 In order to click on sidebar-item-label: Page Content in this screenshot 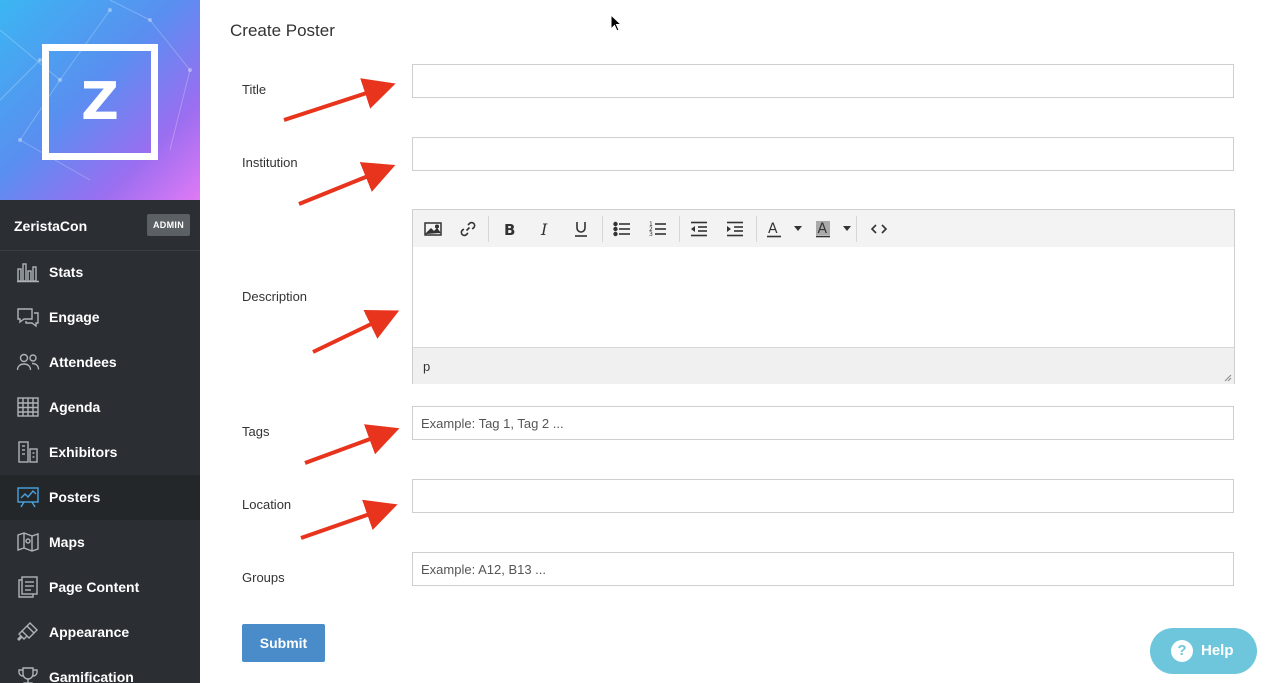, I will do `click(94, 587)`.